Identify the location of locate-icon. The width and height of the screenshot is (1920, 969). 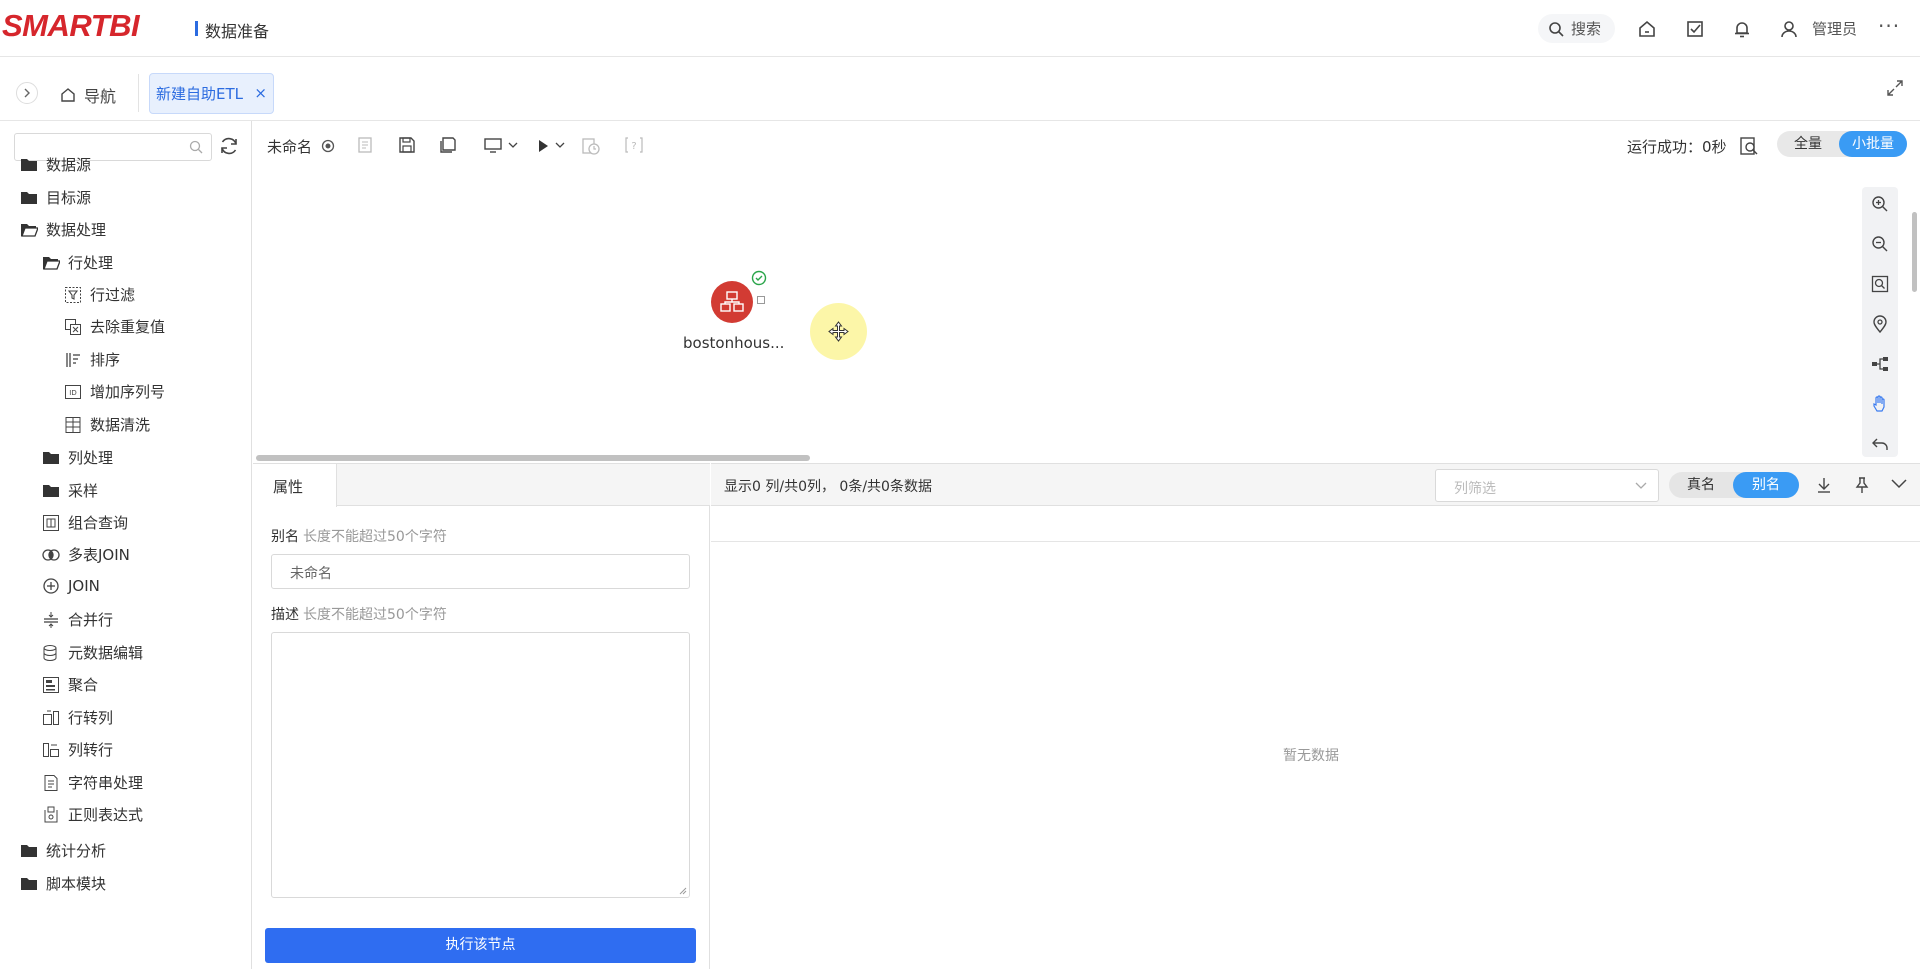
(1880, 324).